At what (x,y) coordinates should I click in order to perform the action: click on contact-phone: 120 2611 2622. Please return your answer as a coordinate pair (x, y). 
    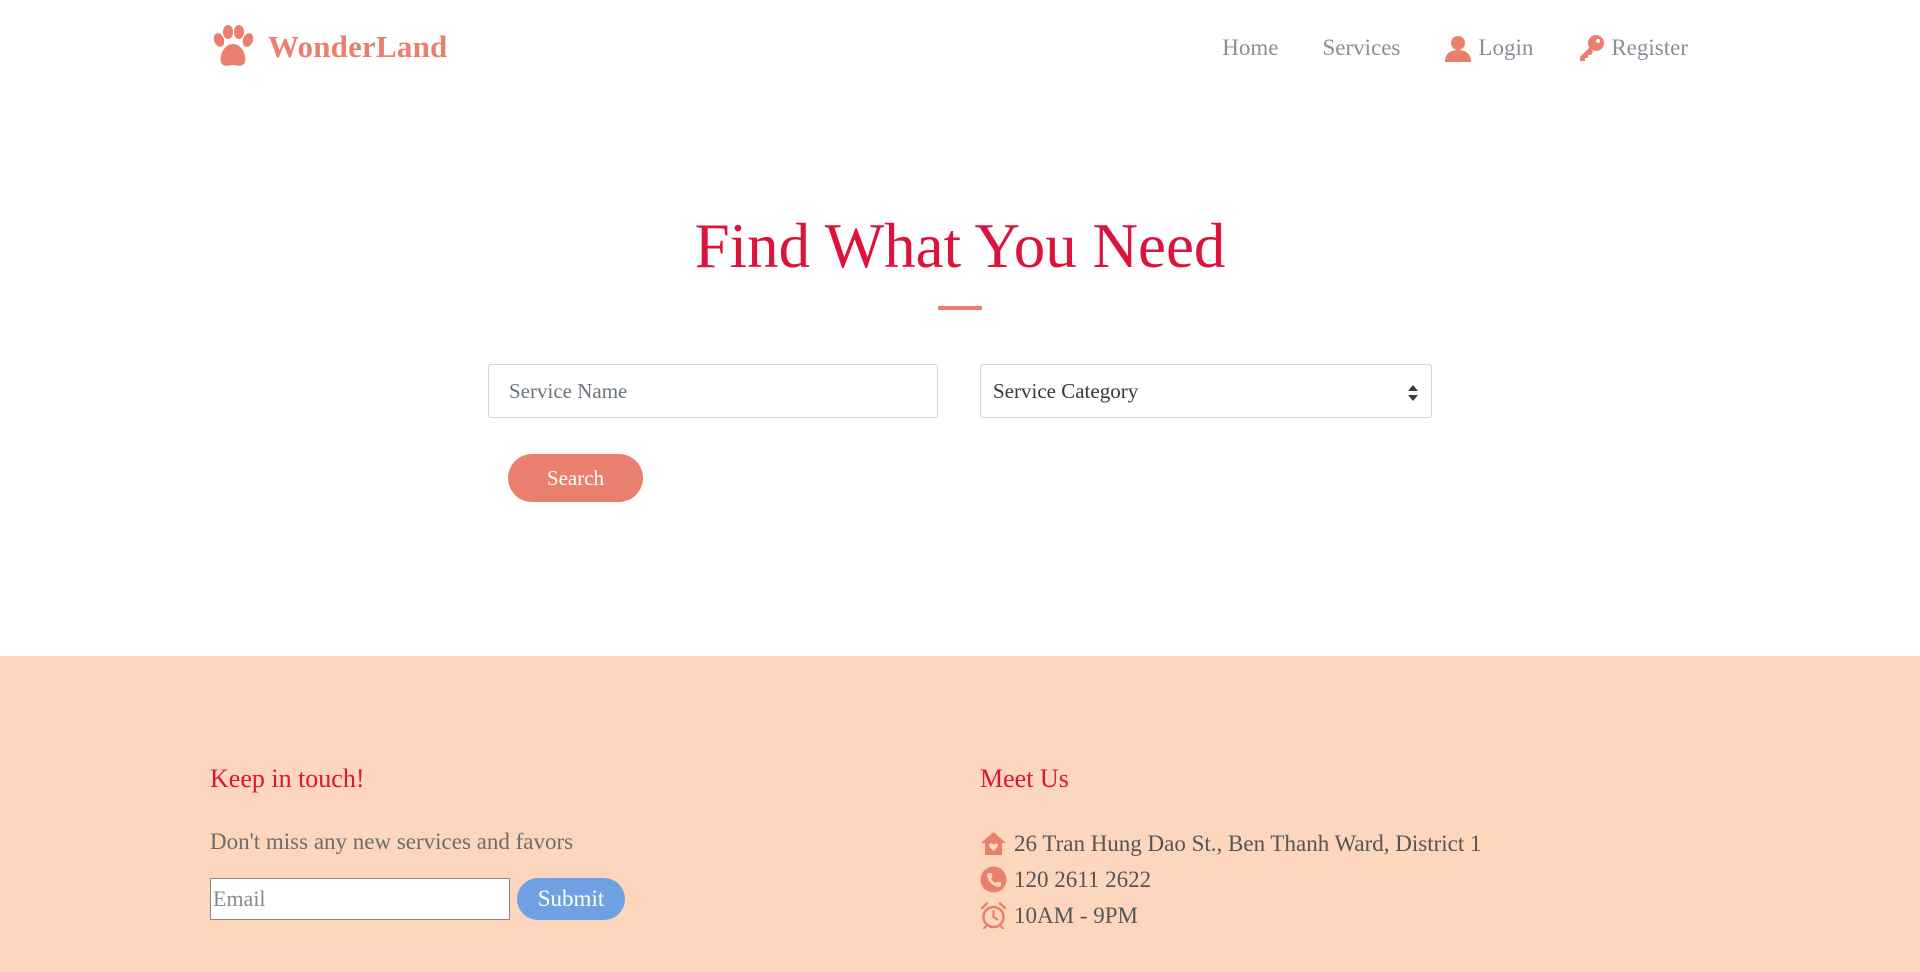
    Looking at the image, I should click on (1065, 879).